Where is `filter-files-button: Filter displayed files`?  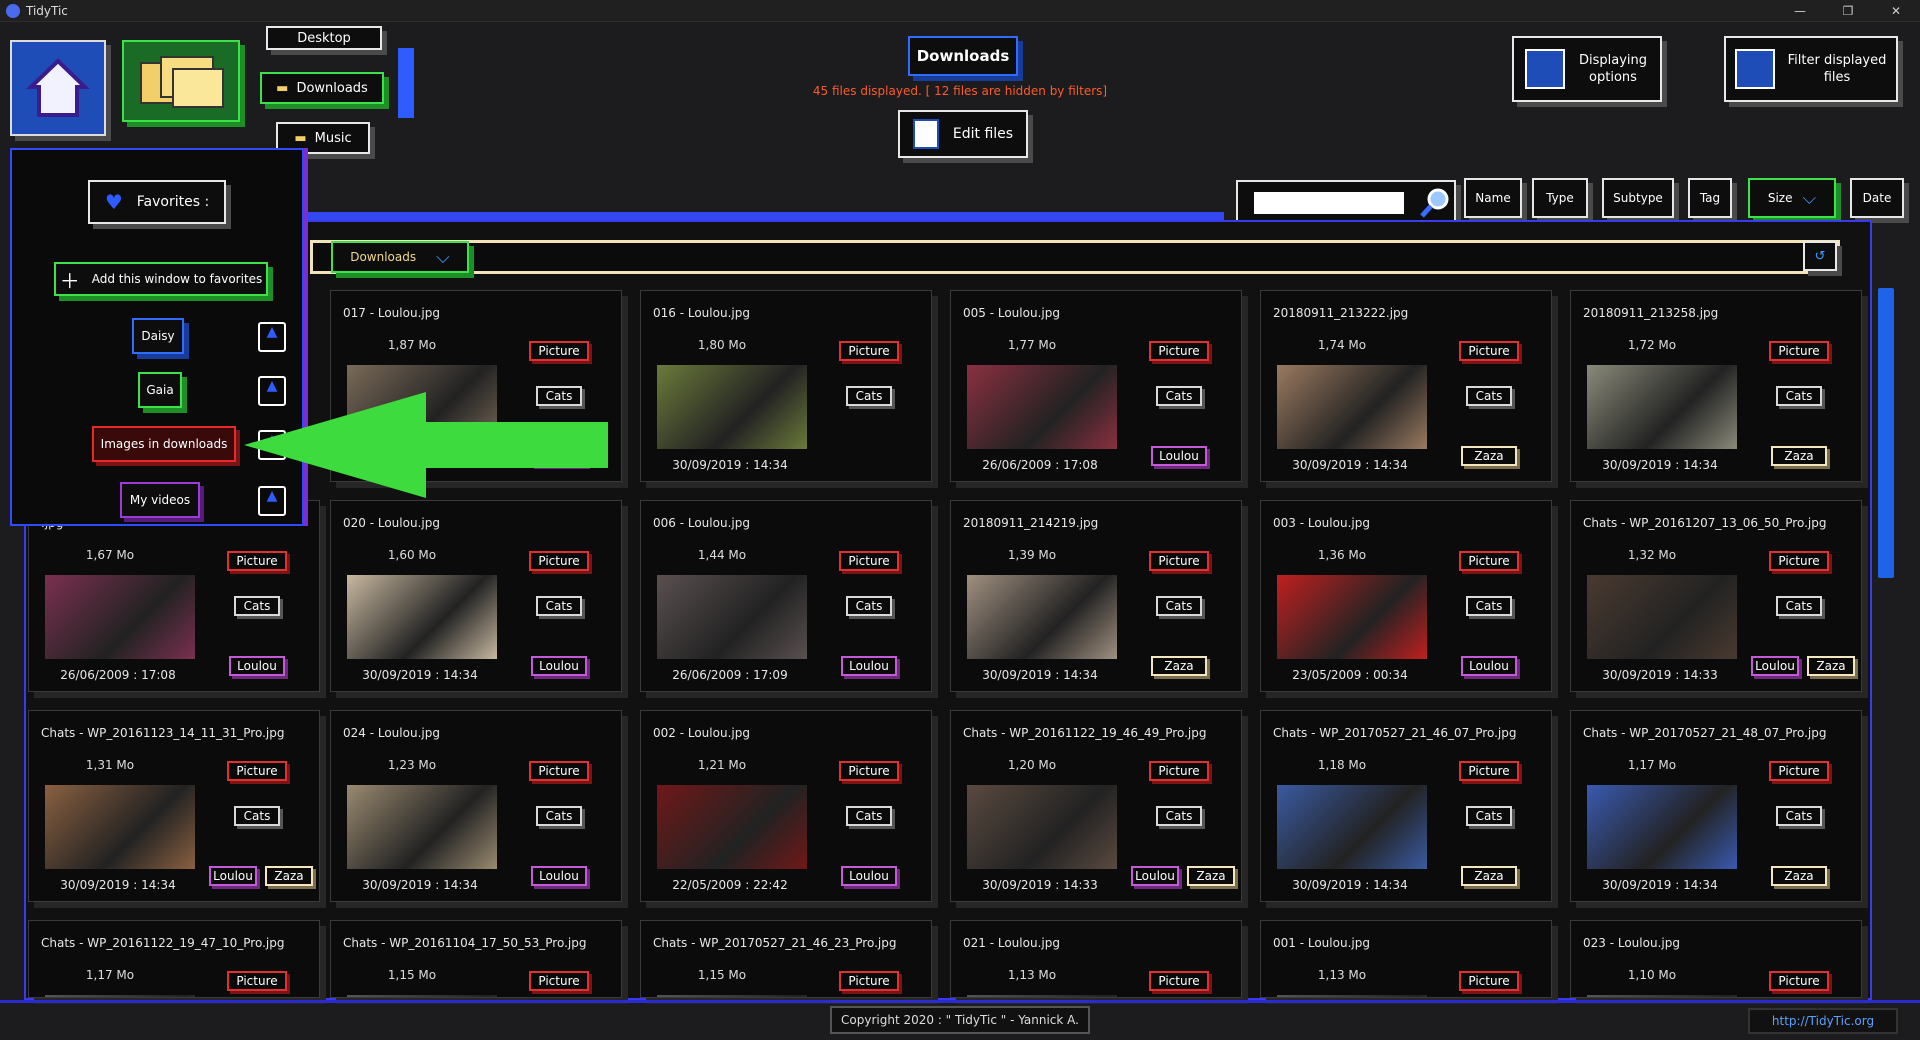 filter-files-button: Filter displayed files is located at coordinates (1811, 69).